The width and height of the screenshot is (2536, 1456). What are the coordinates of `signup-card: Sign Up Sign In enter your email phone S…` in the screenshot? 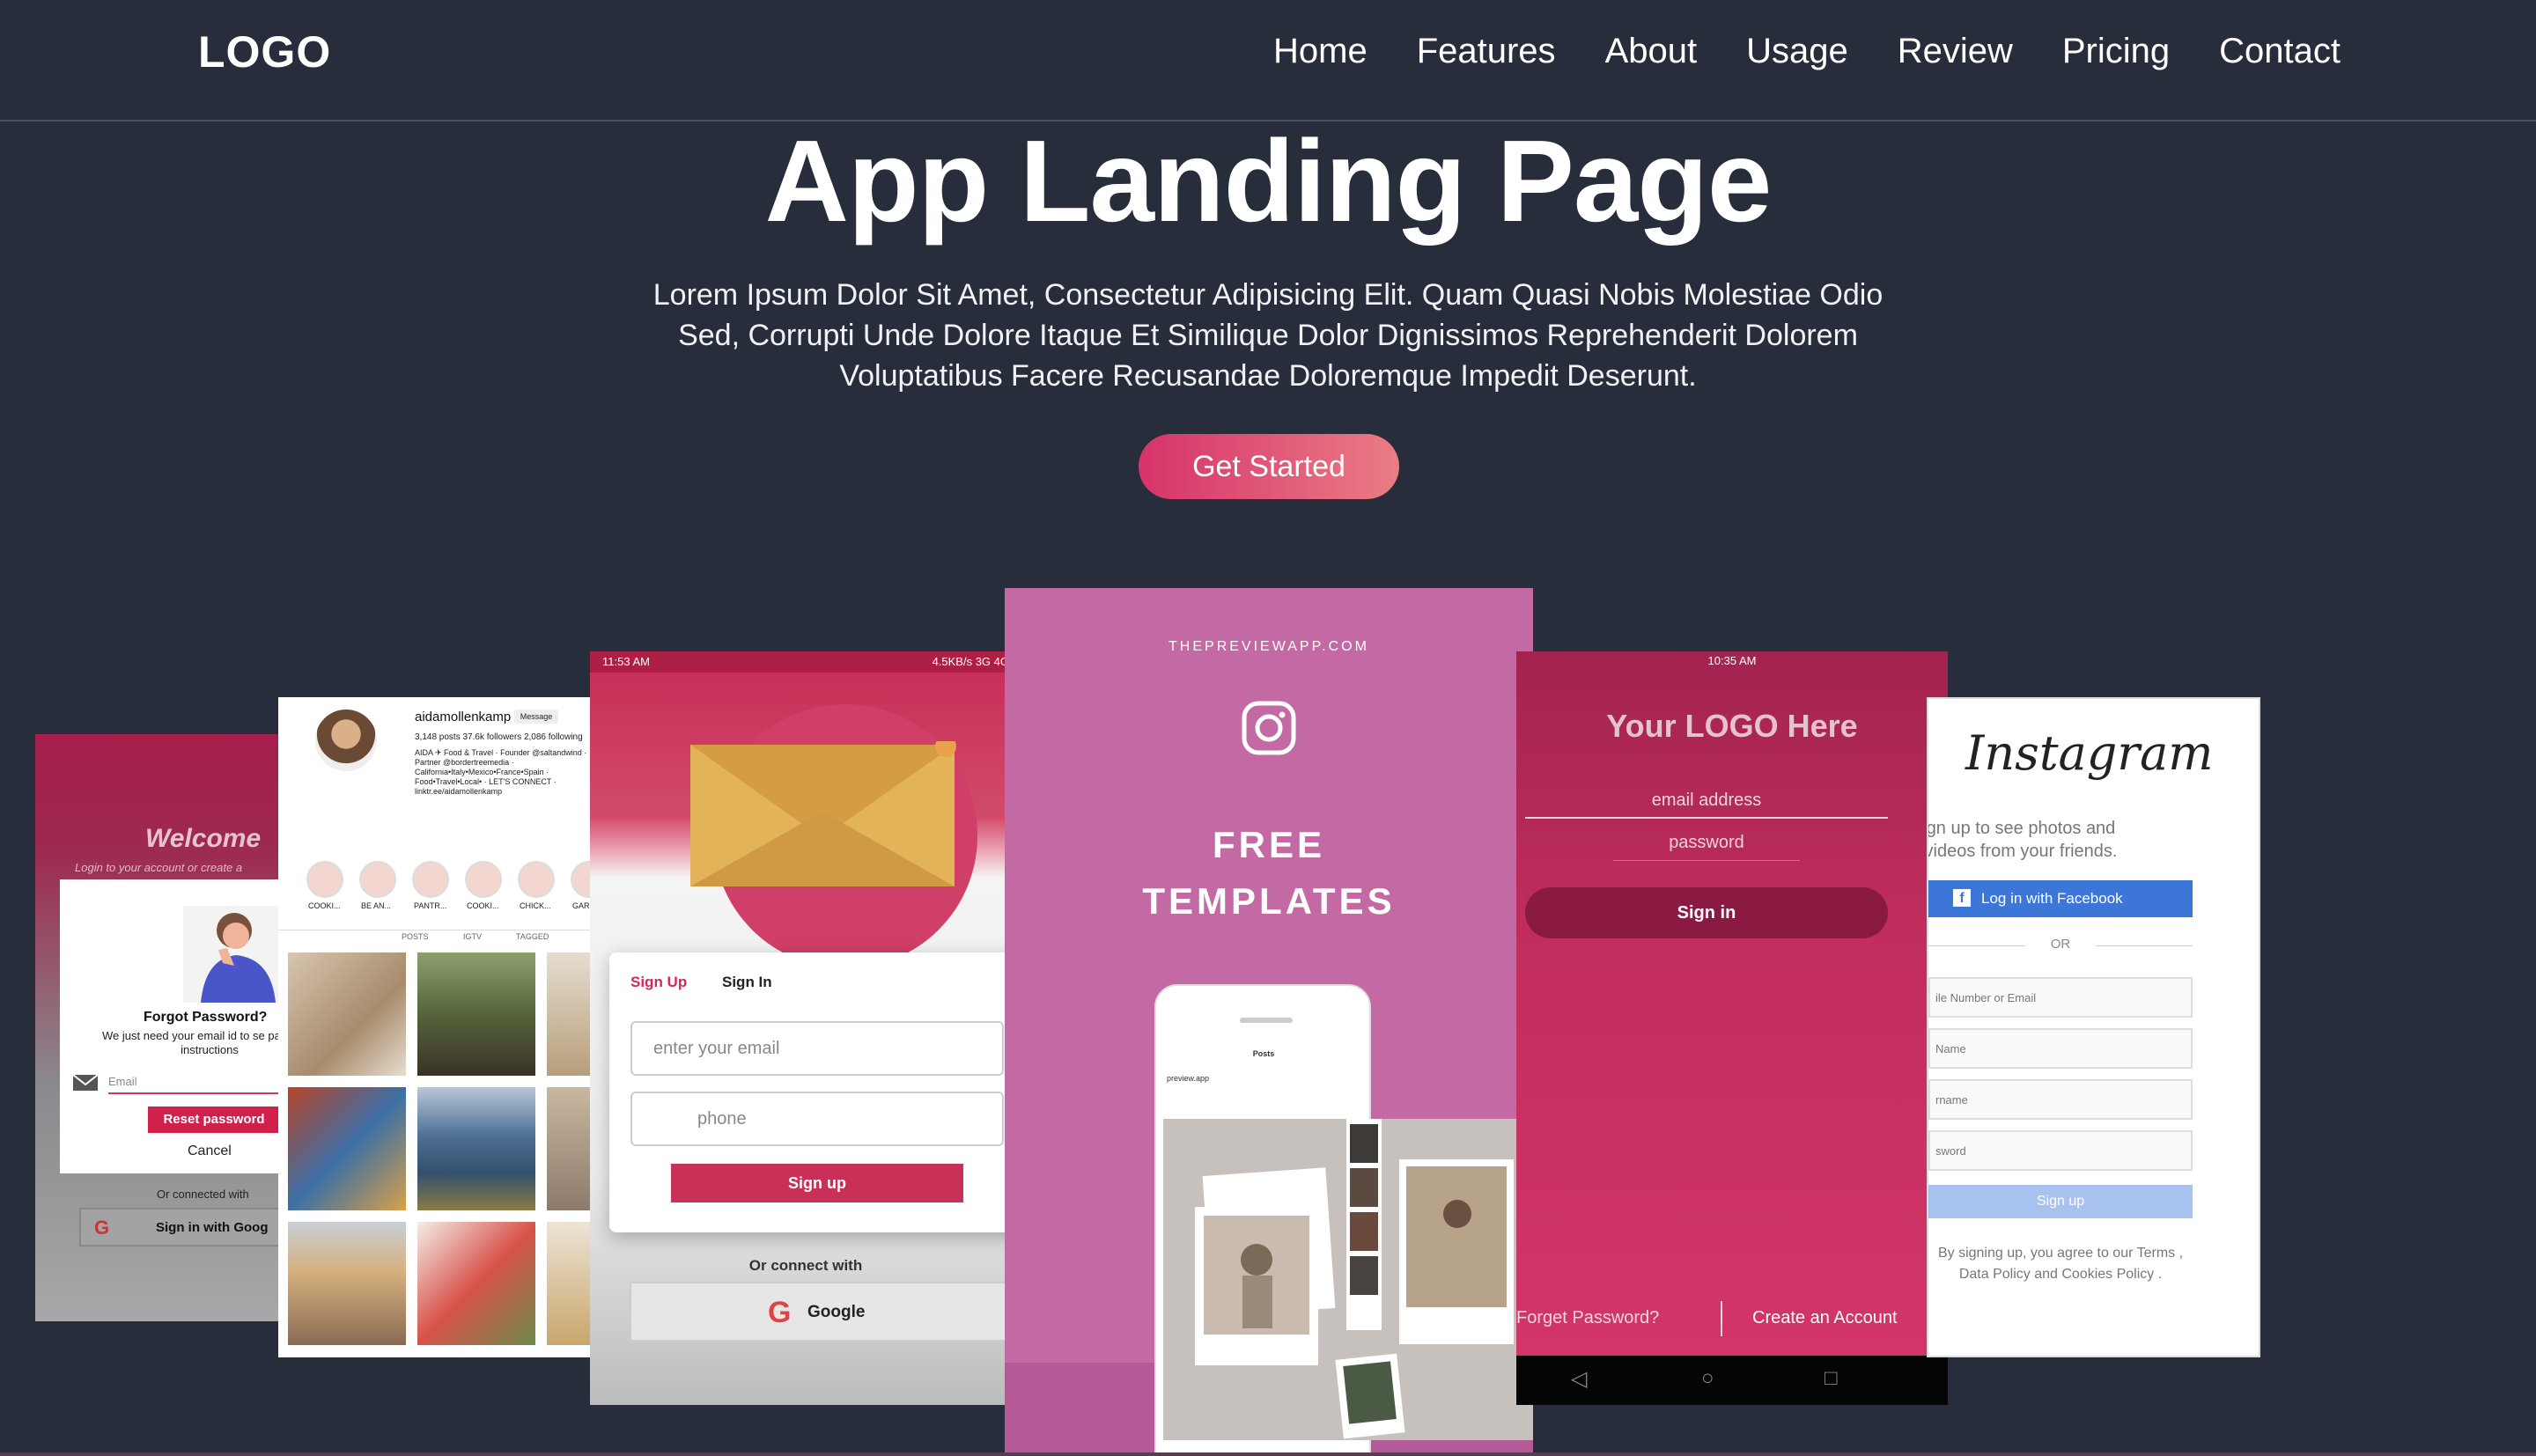 It's located at (815, 1092).